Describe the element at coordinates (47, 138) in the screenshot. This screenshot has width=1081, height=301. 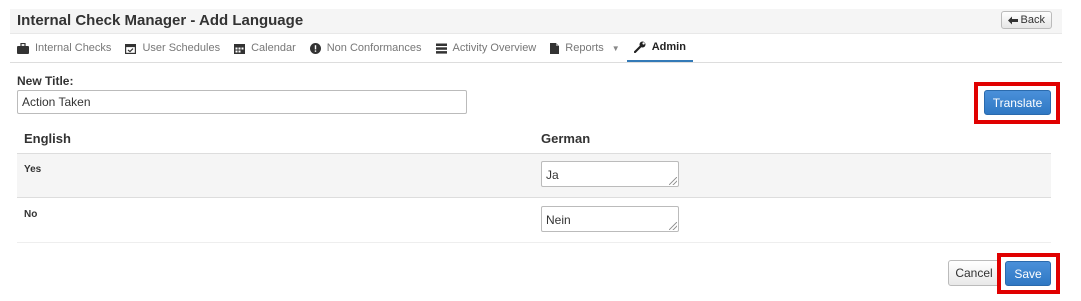
I see `column-header-english: English` at that location.